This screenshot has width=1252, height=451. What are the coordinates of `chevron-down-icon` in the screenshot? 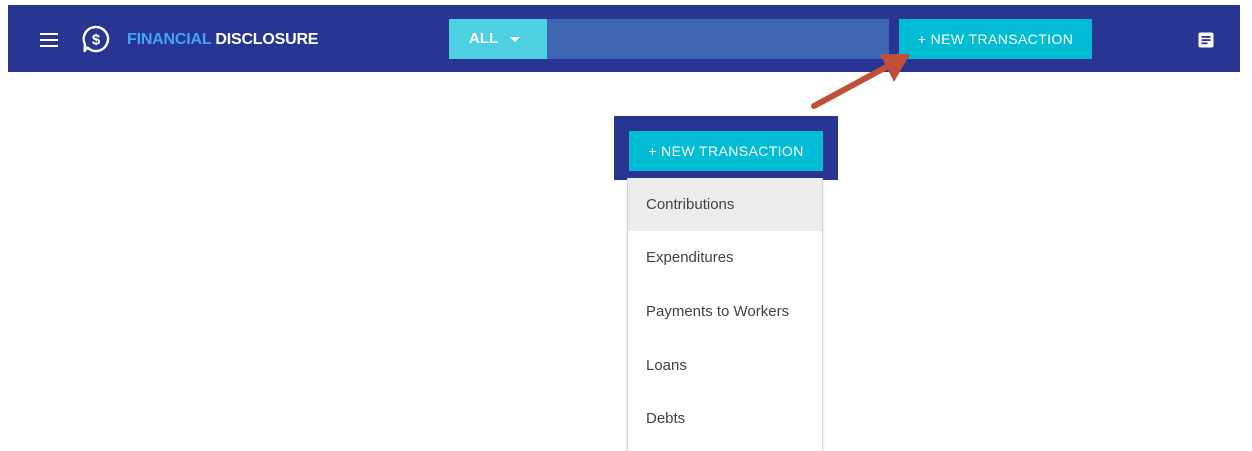 It's located at (515, 39).